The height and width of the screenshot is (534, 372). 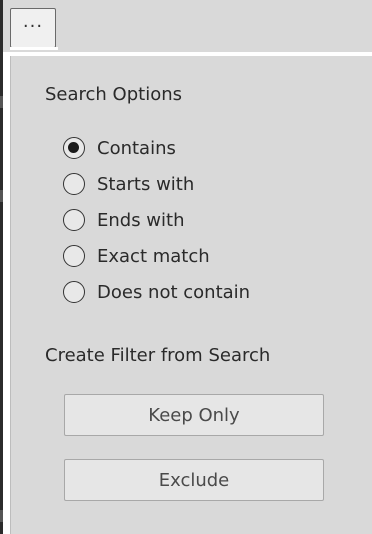 I want to click on radio-option-ends-with: Ends with, so click(x=124, y=220).